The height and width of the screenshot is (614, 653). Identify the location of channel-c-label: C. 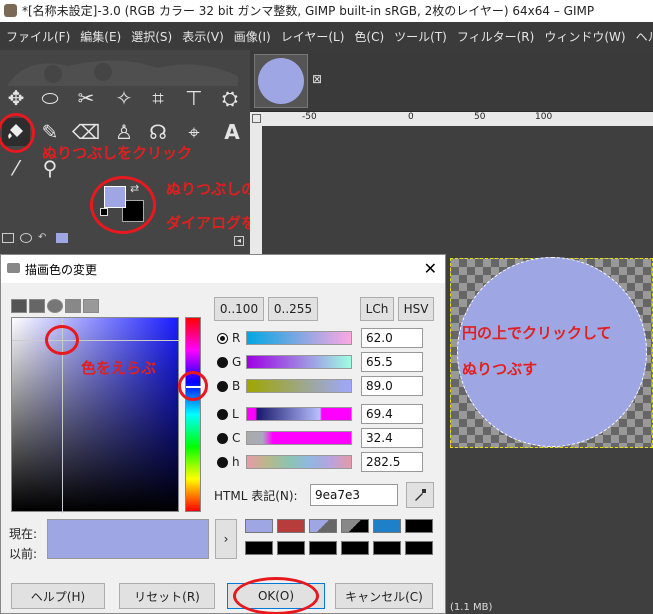
(236, 438).